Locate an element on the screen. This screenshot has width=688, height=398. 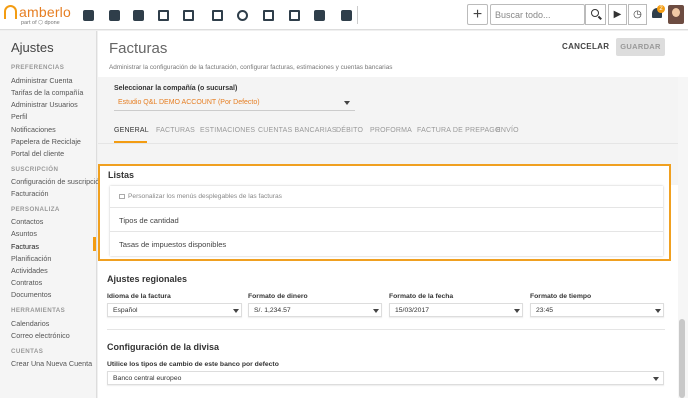
bank-rates-value: Banco central europeo is located at coordinates (147, 378).